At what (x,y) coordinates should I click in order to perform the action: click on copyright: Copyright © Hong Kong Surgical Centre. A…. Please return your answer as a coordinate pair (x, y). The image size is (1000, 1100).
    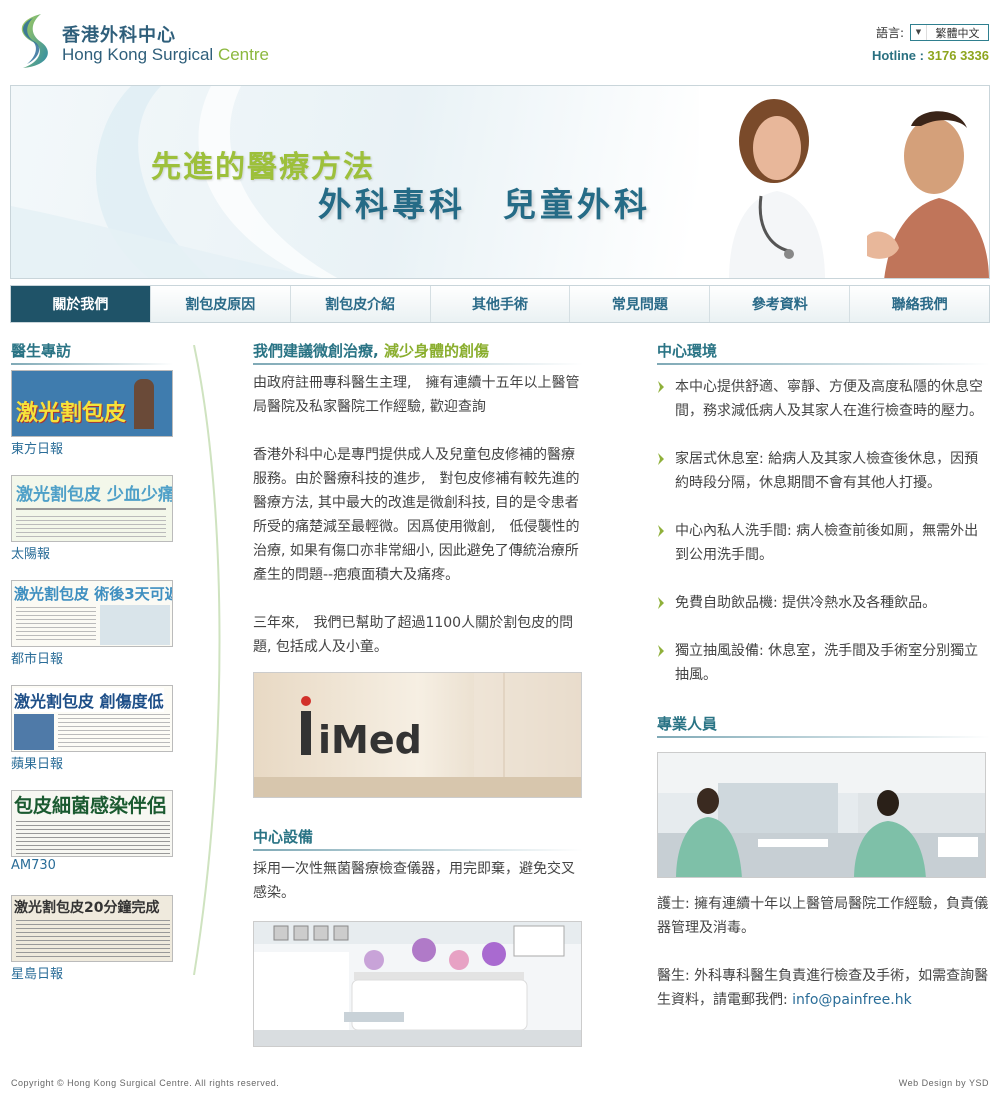
    Looking at the image, I should click on (145, 1083).